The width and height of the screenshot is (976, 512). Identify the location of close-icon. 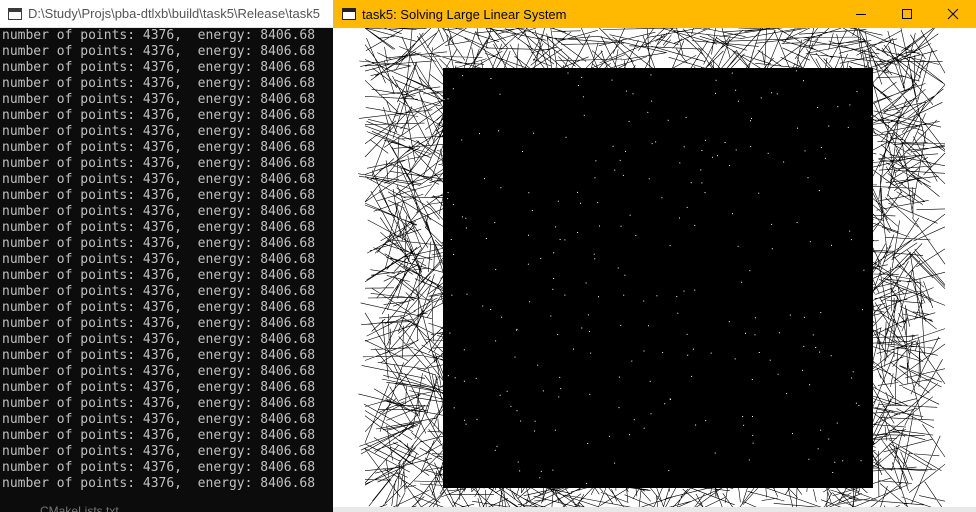
(953, 14).